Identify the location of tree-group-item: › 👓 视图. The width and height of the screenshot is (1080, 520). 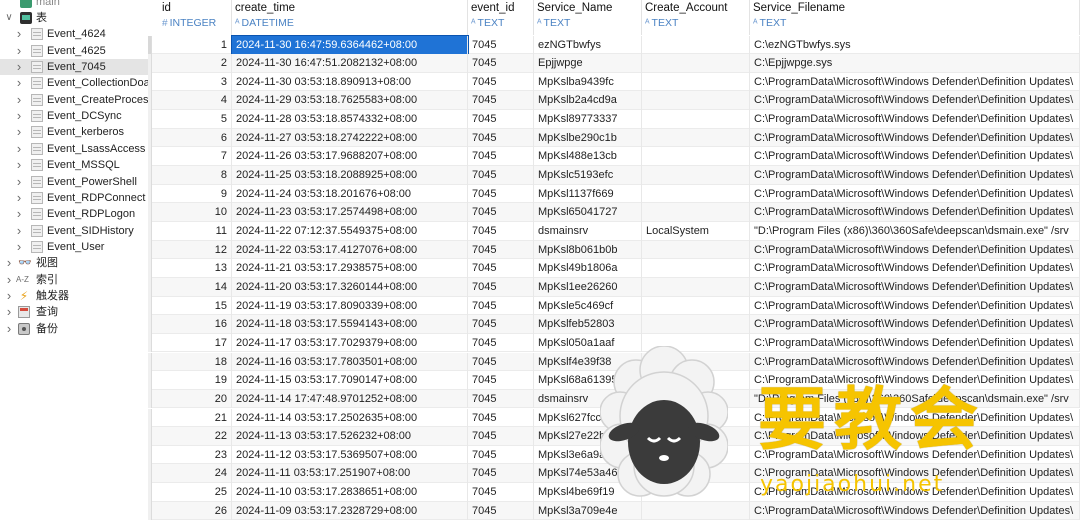
(74, 263).